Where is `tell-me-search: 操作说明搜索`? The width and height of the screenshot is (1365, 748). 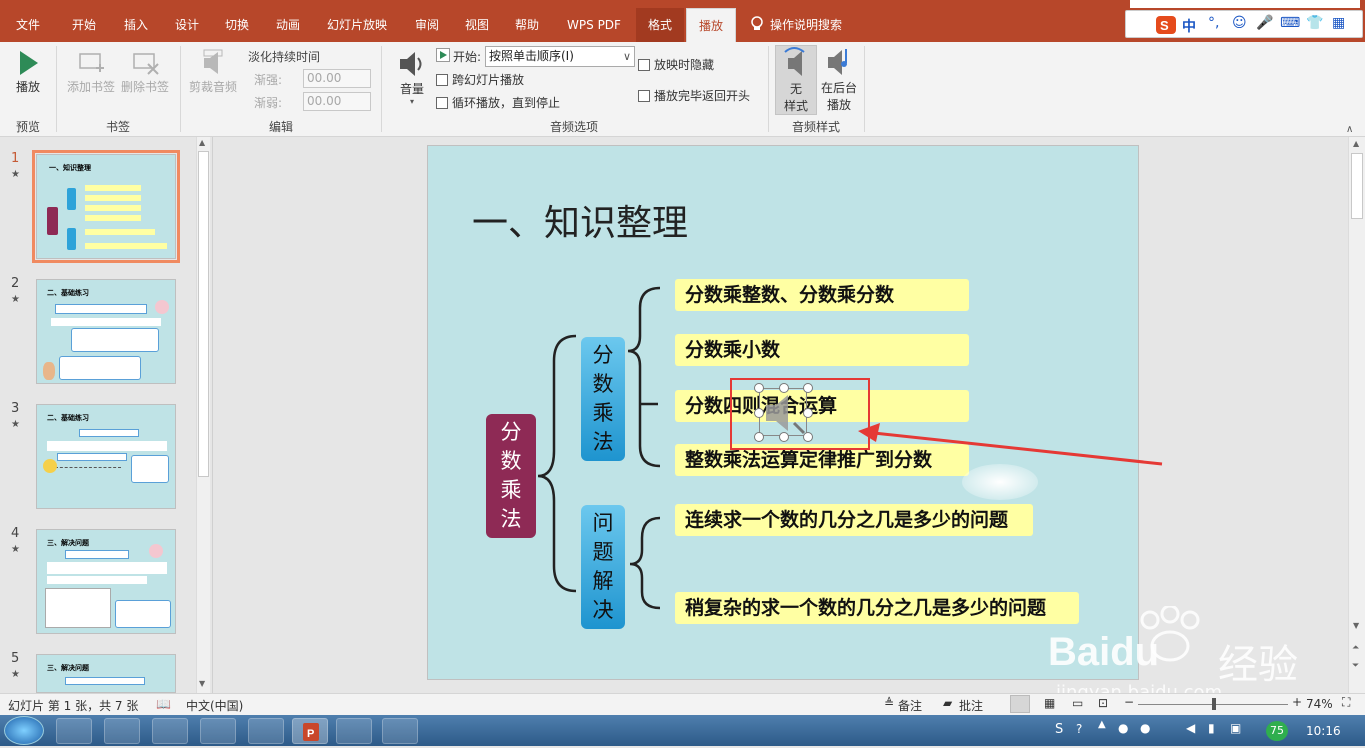
tell-me-search: 操作说明搜索 is located at coordinates (815, 25).